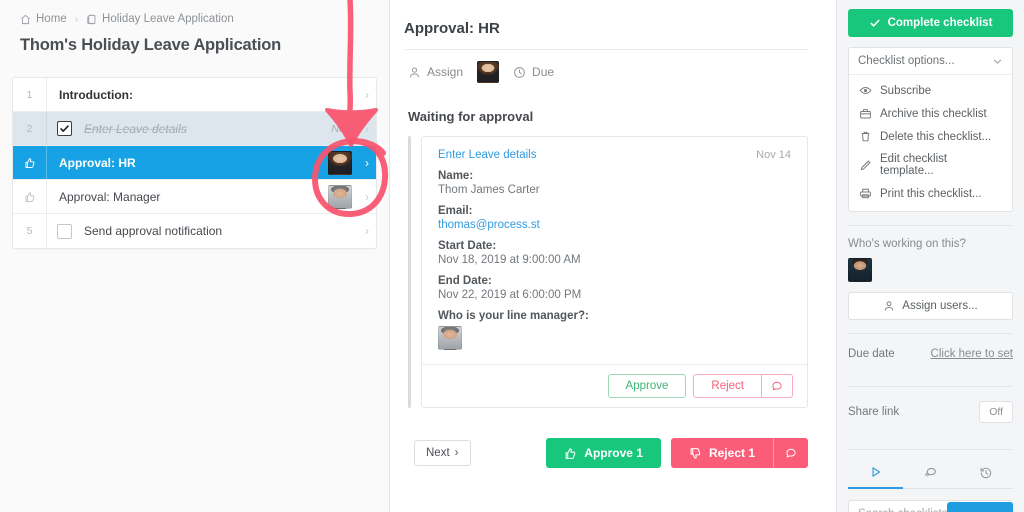 The image size is (1024, 512). Describe the element at coordinates (865, 165) in the screenshot. I see `pencil-icon` at that location.